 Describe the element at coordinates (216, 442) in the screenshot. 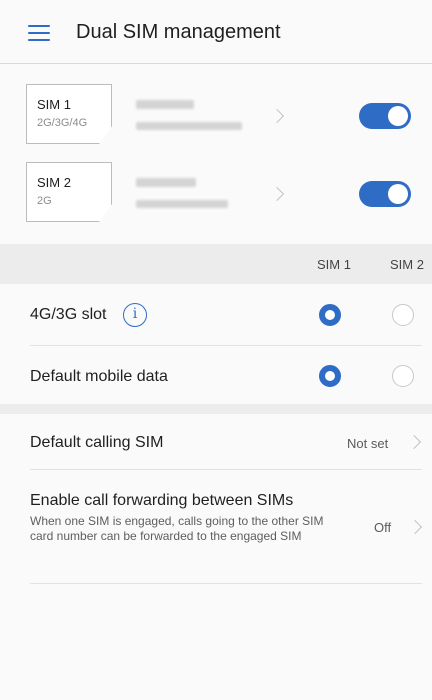

I see `default-calling-sim-row: Default calling SIM Not set` at that location.